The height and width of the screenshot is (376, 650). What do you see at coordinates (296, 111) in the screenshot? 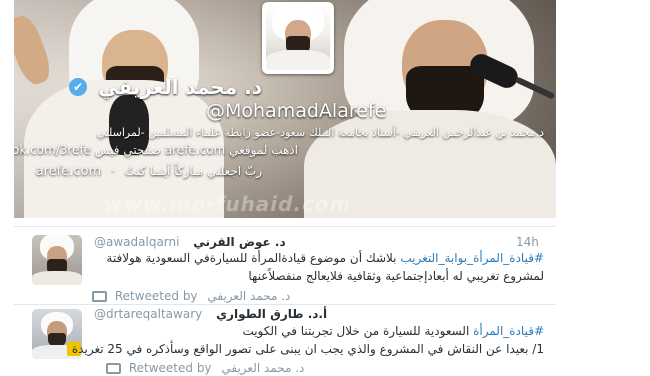
I see `profile-handle: @MohamadAlarefe` at bounding box center [296, 111].